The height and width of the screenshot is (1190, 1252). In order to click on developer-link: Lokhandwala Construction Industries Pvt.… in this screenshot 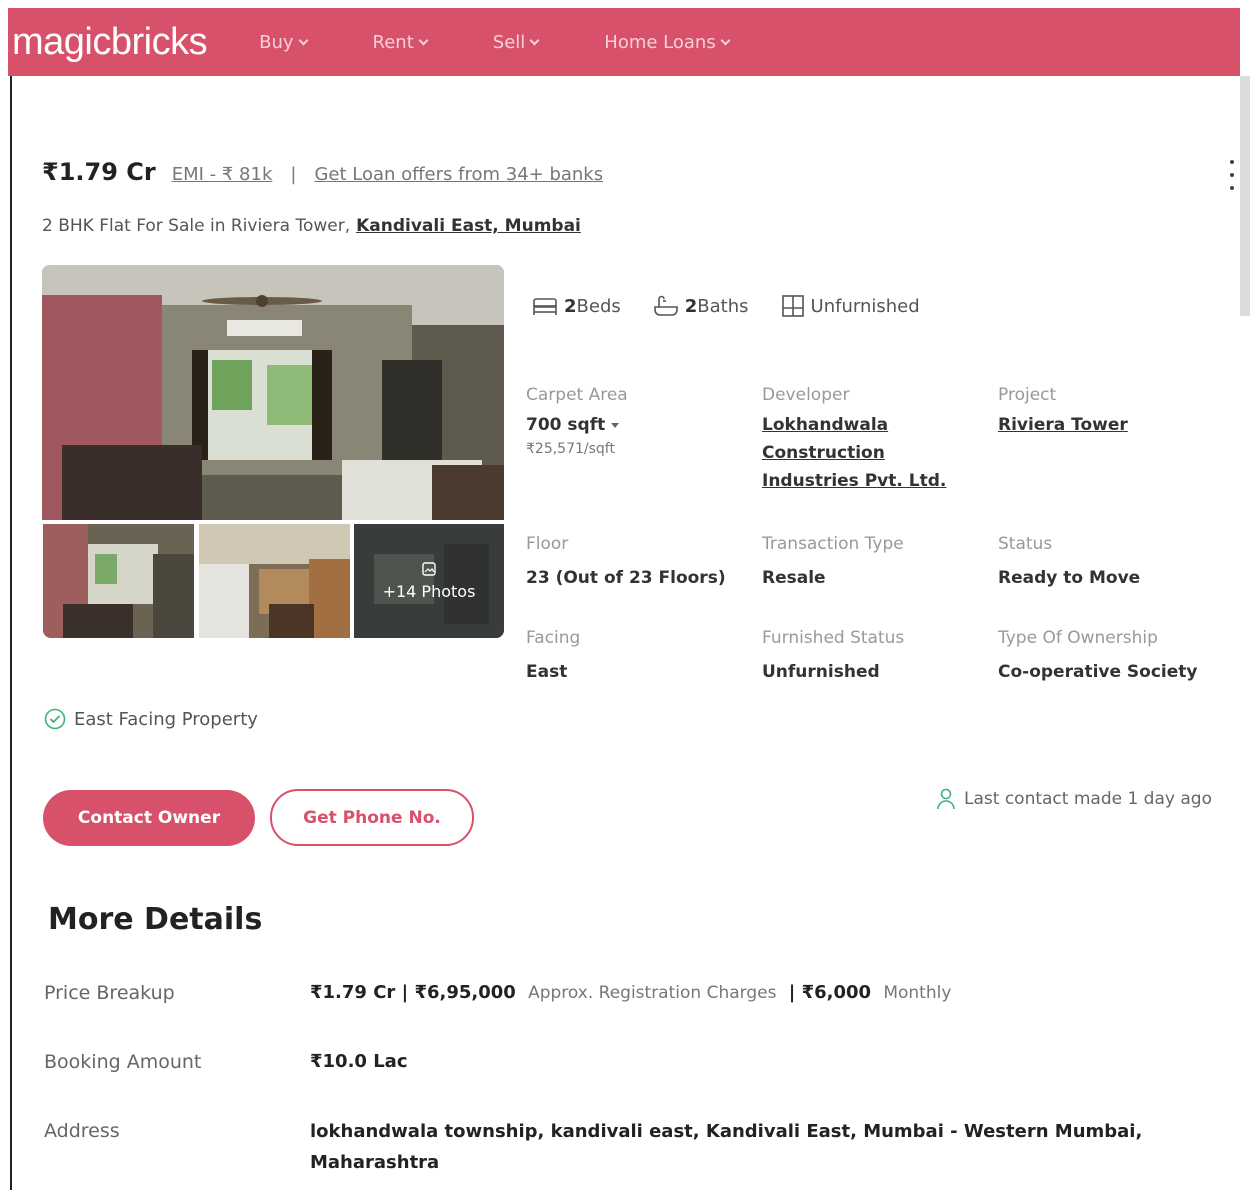, I will do `click(862, 453)`.